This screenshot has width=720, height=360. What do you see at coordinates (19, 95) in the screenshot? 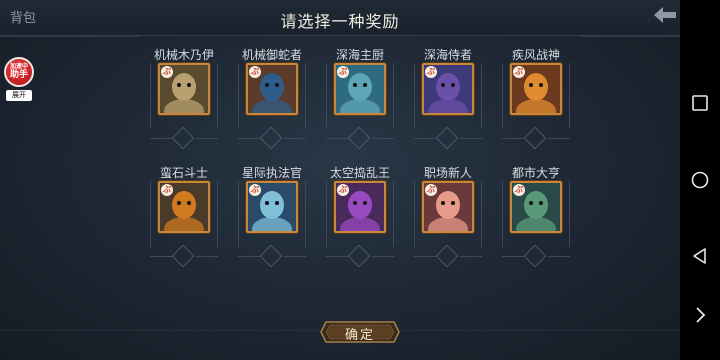
I see `assistant-expand-button: 展开` at bounding box center [19, 95].